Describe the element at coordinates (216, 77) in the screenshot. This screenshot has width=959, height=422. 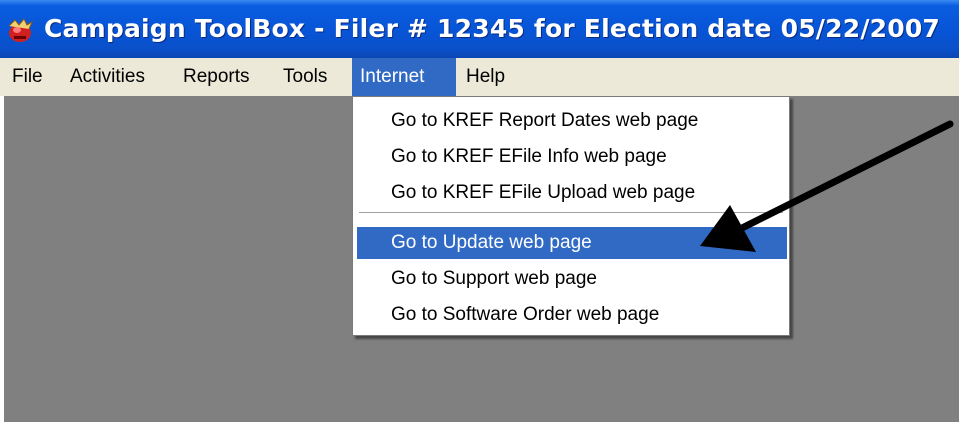
I see `menu-reports: Reports` at that location.